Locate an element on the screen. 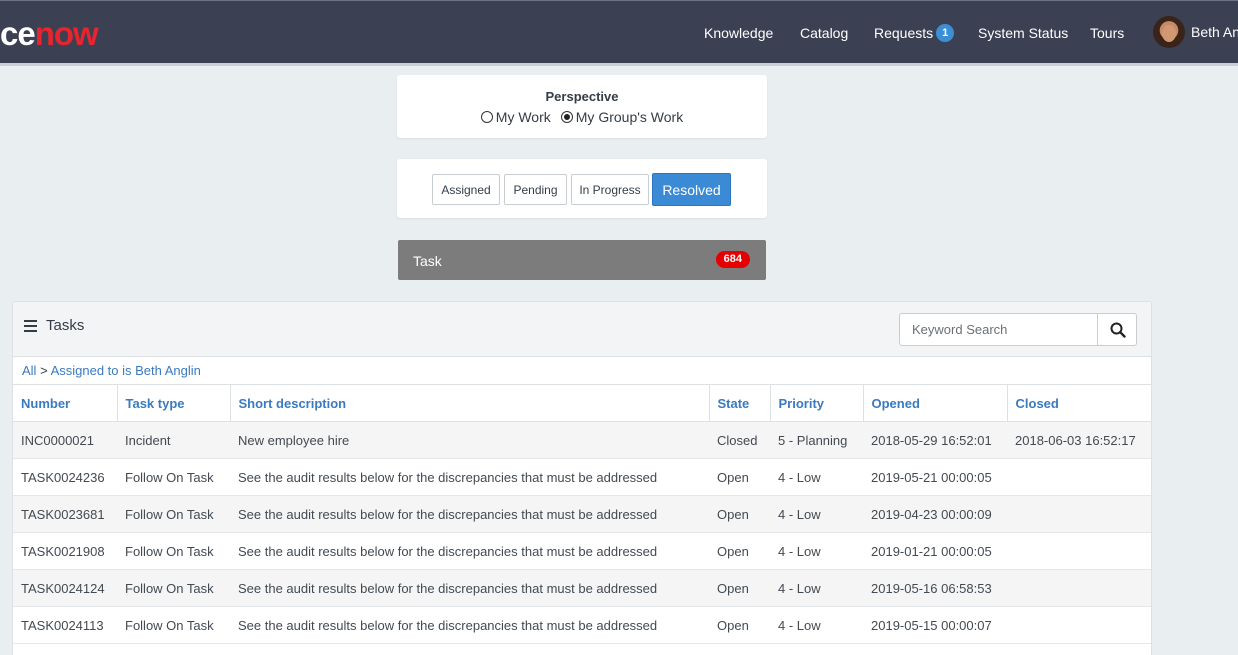  state-filter-panel: Assigned Pending In Progress Resolved is located at coordinates (582, 188).